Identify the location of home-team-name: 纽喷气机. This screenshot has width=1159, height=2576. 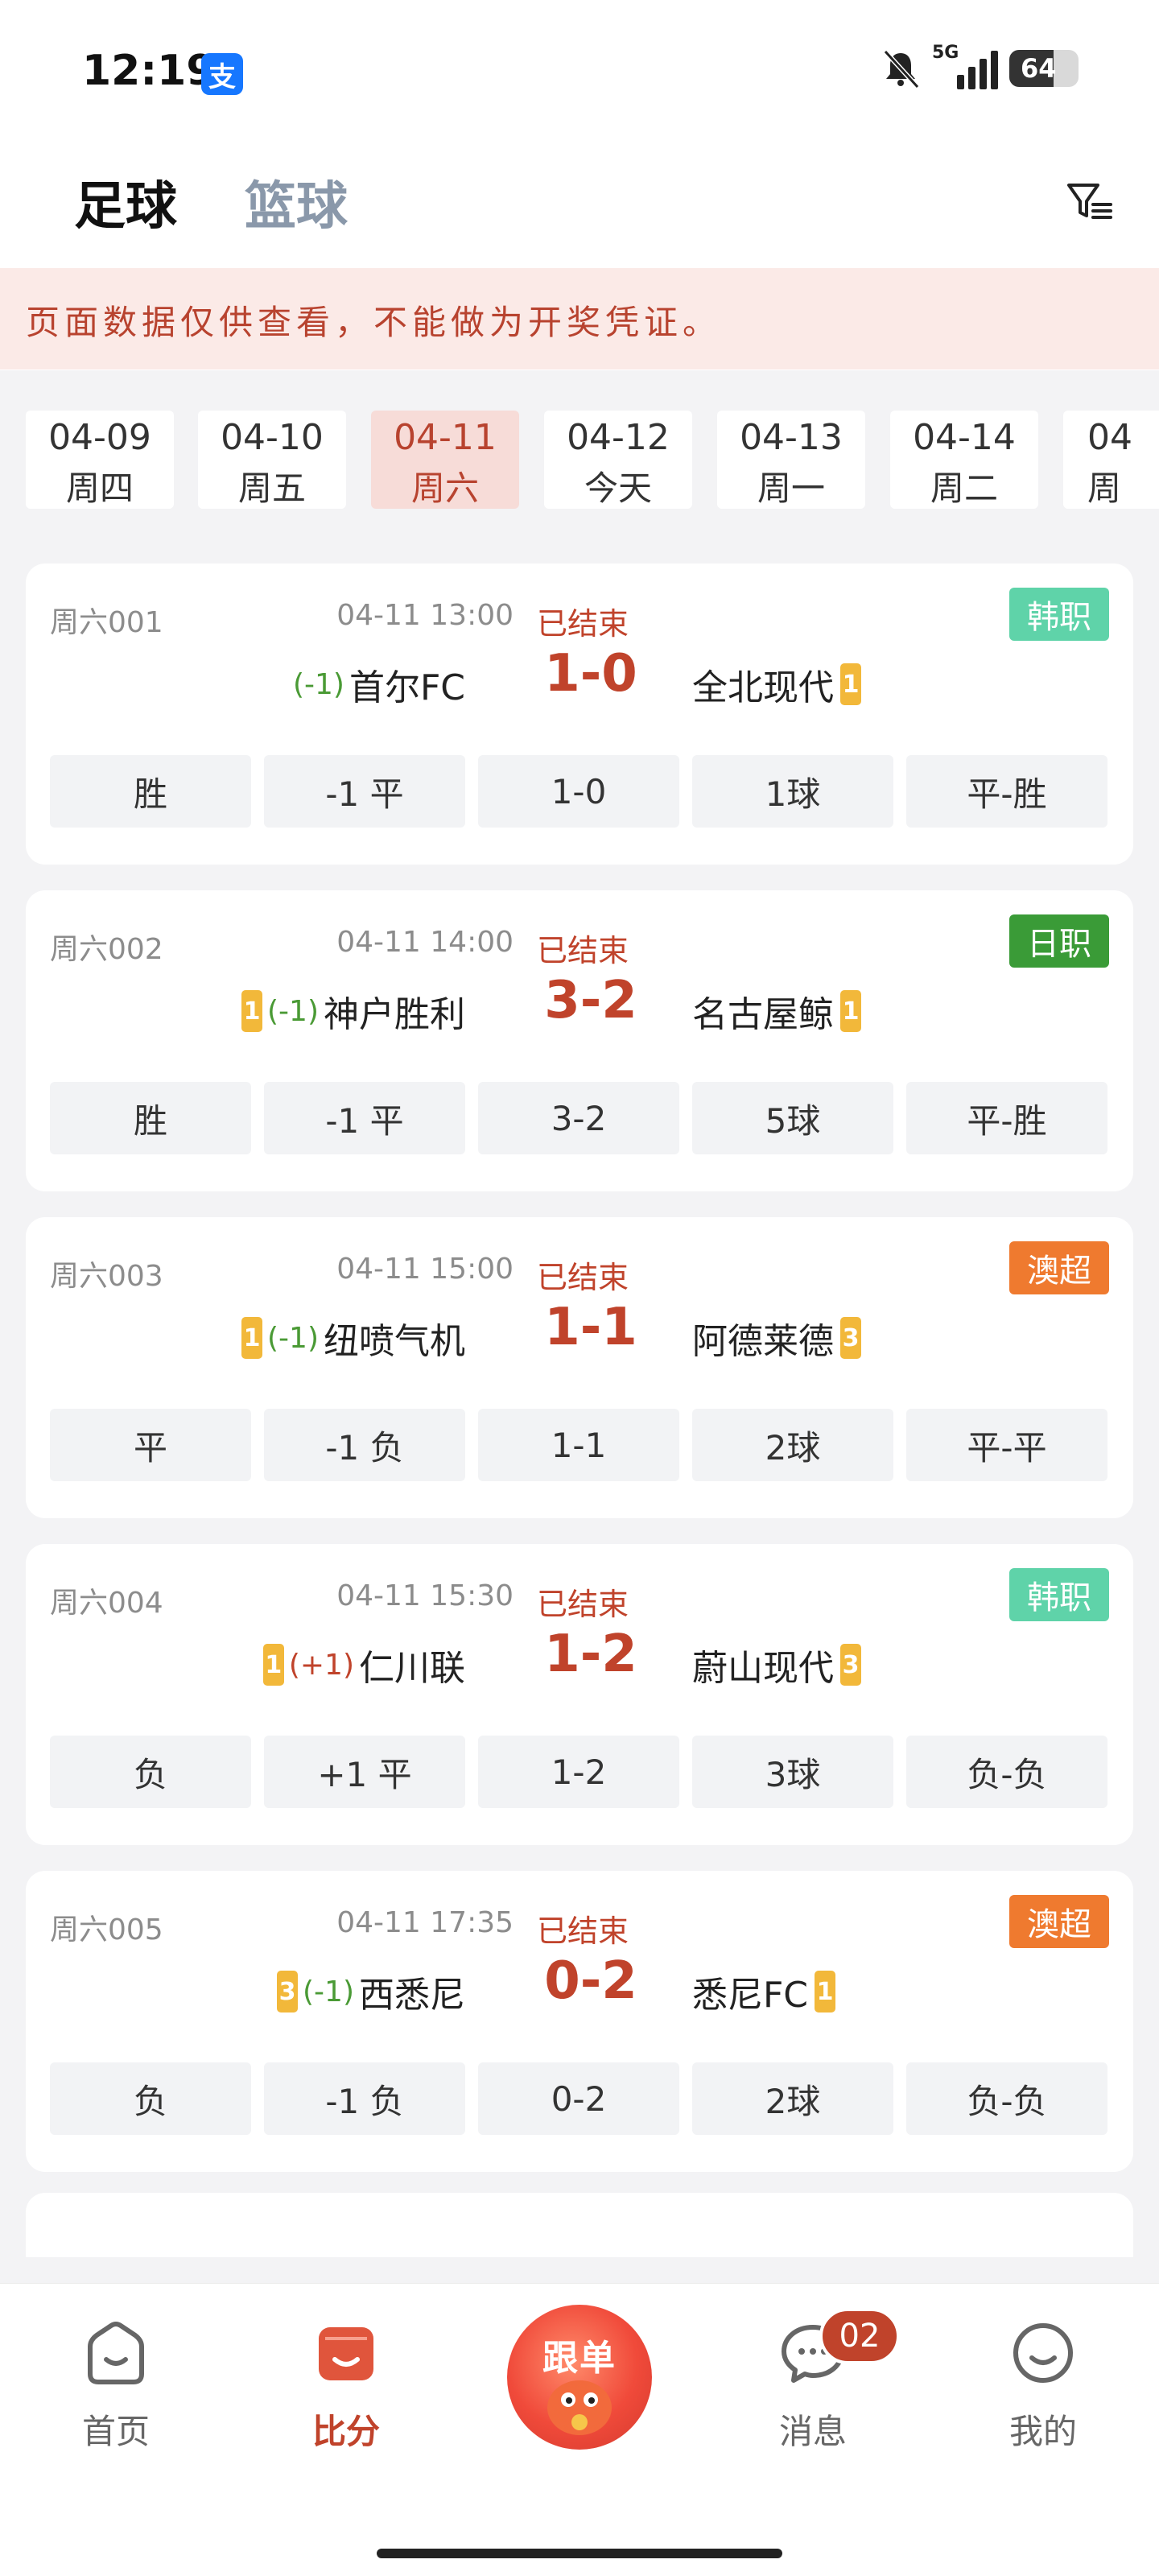
(394, 1341).